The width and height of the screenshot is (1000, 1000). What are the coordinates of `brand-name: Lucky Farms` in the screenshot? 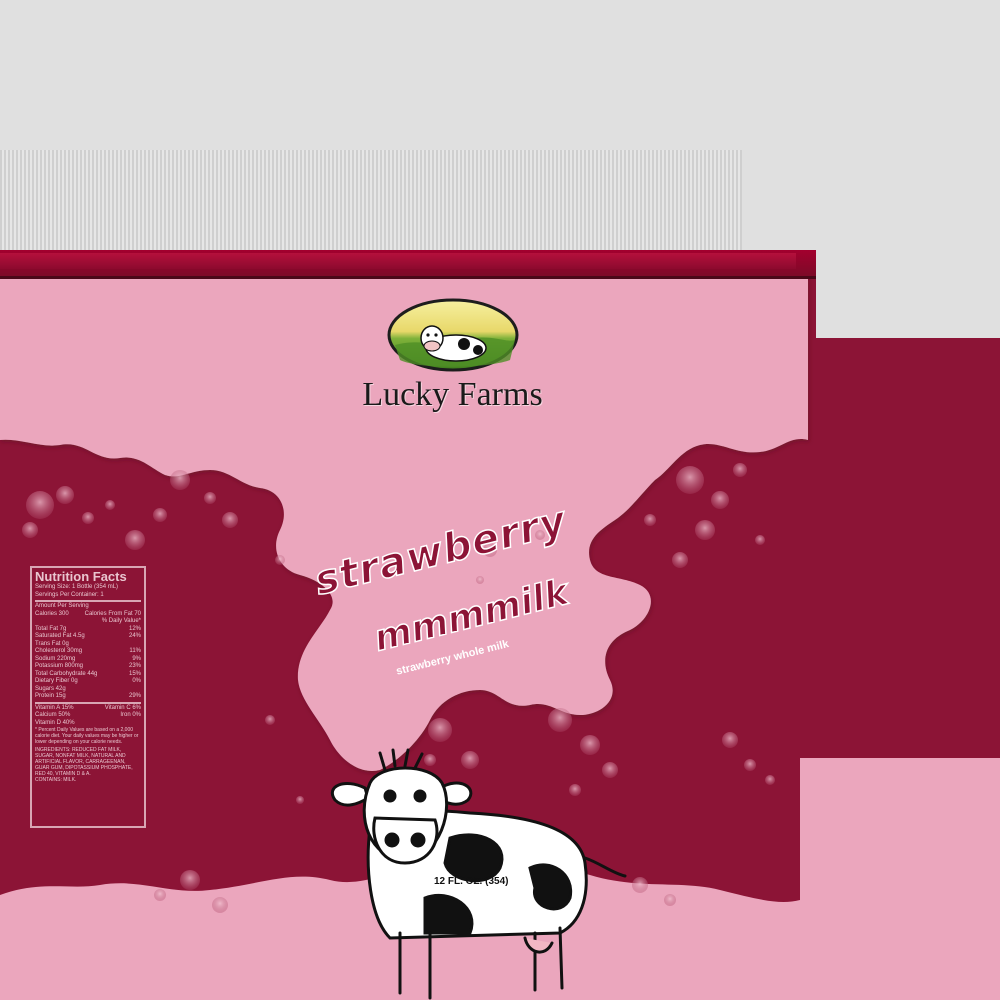 It's located at (452, 394).